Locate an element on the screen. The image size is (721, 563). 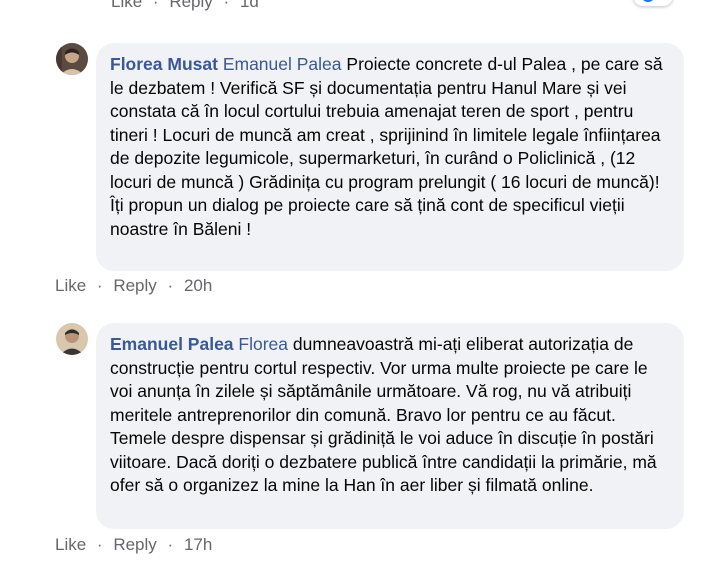
comment-actions: Like · Reply · 20h is located at coordinates (133, 286).